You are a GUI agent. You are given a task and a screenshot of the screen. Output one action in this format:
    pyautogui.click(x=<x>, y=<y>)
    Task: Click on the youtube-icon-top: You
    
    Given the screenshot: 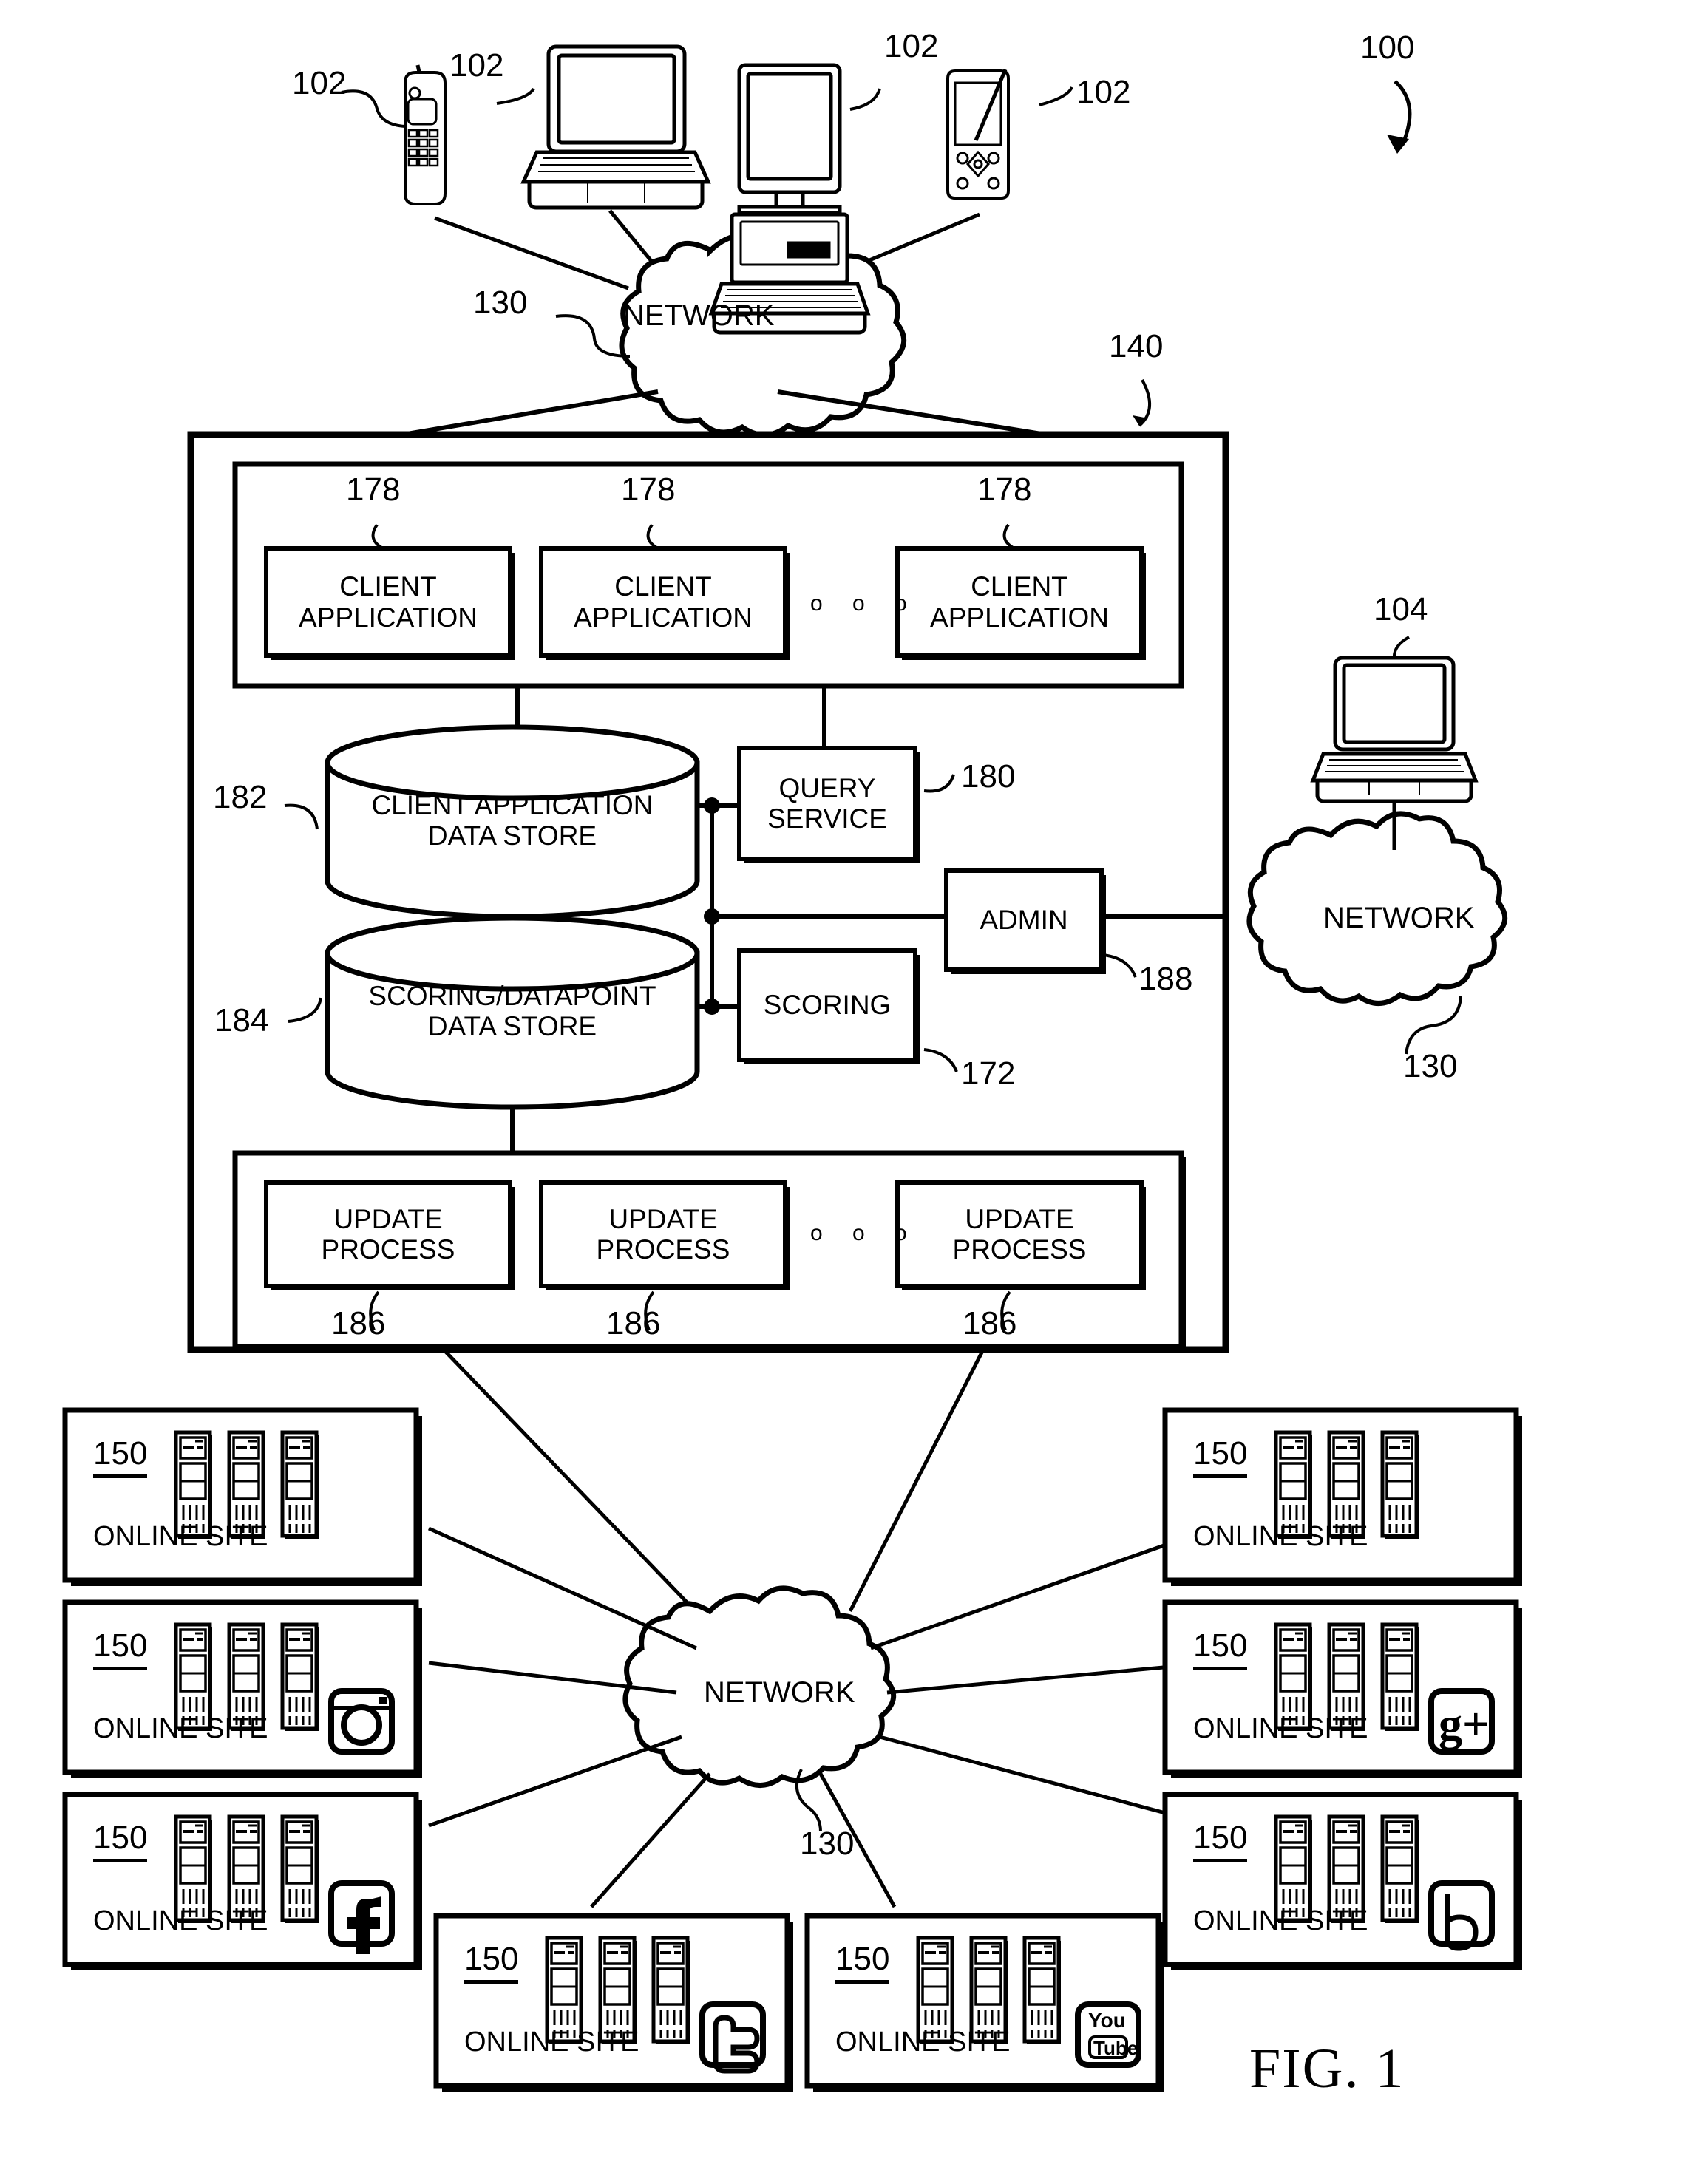 What is the action you would take?
    pyautogui.click(x=1107, y=2020)
    